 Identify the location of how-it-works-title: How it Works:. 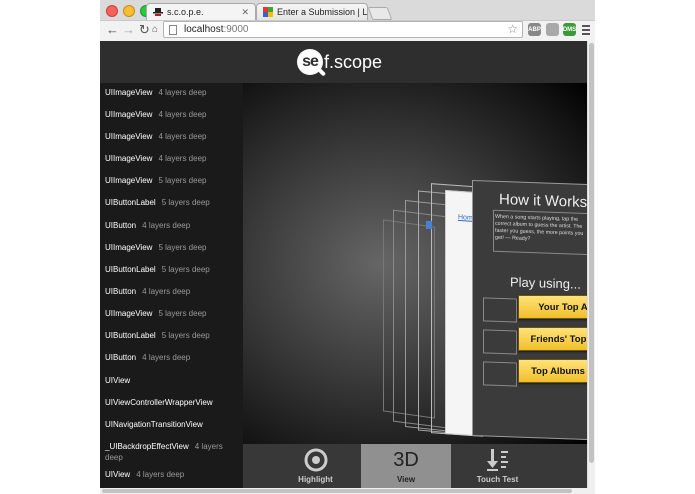
(543, 201).